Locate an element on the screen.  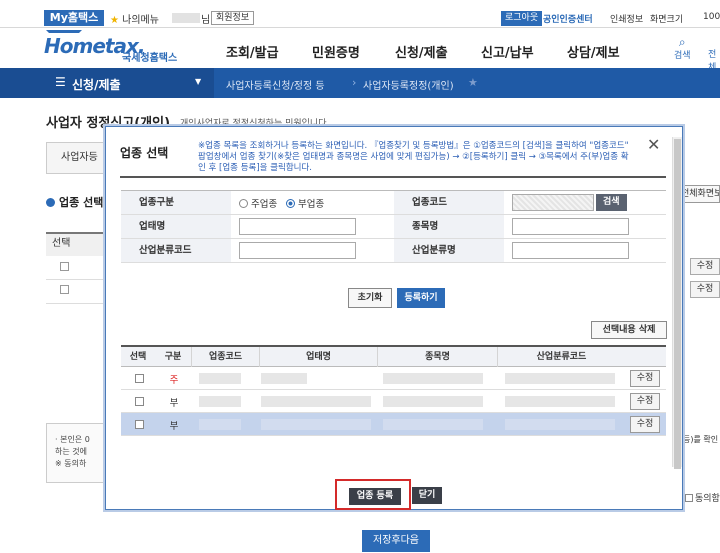
radio-main-industry: 주업종 is located at coordinates (258, 203).